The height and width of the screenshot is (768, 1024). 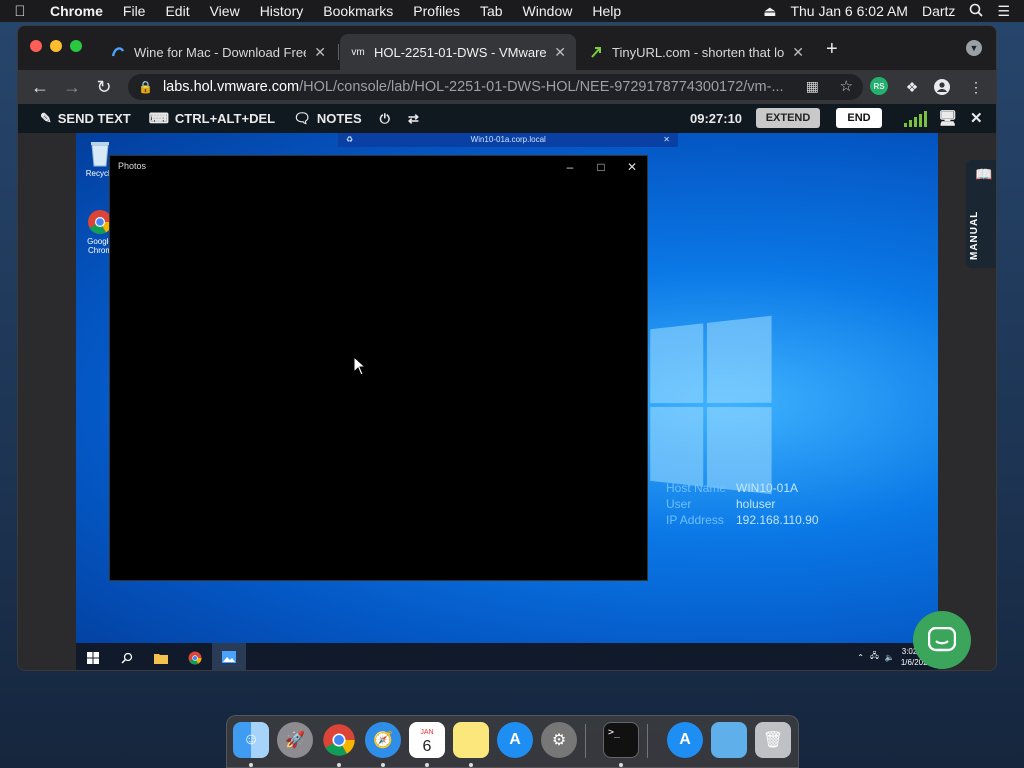 What do you see at coordinates (229, 656) in the screenshot?
I see `taskbar-photos-icon` at bounding box center [229, 656].